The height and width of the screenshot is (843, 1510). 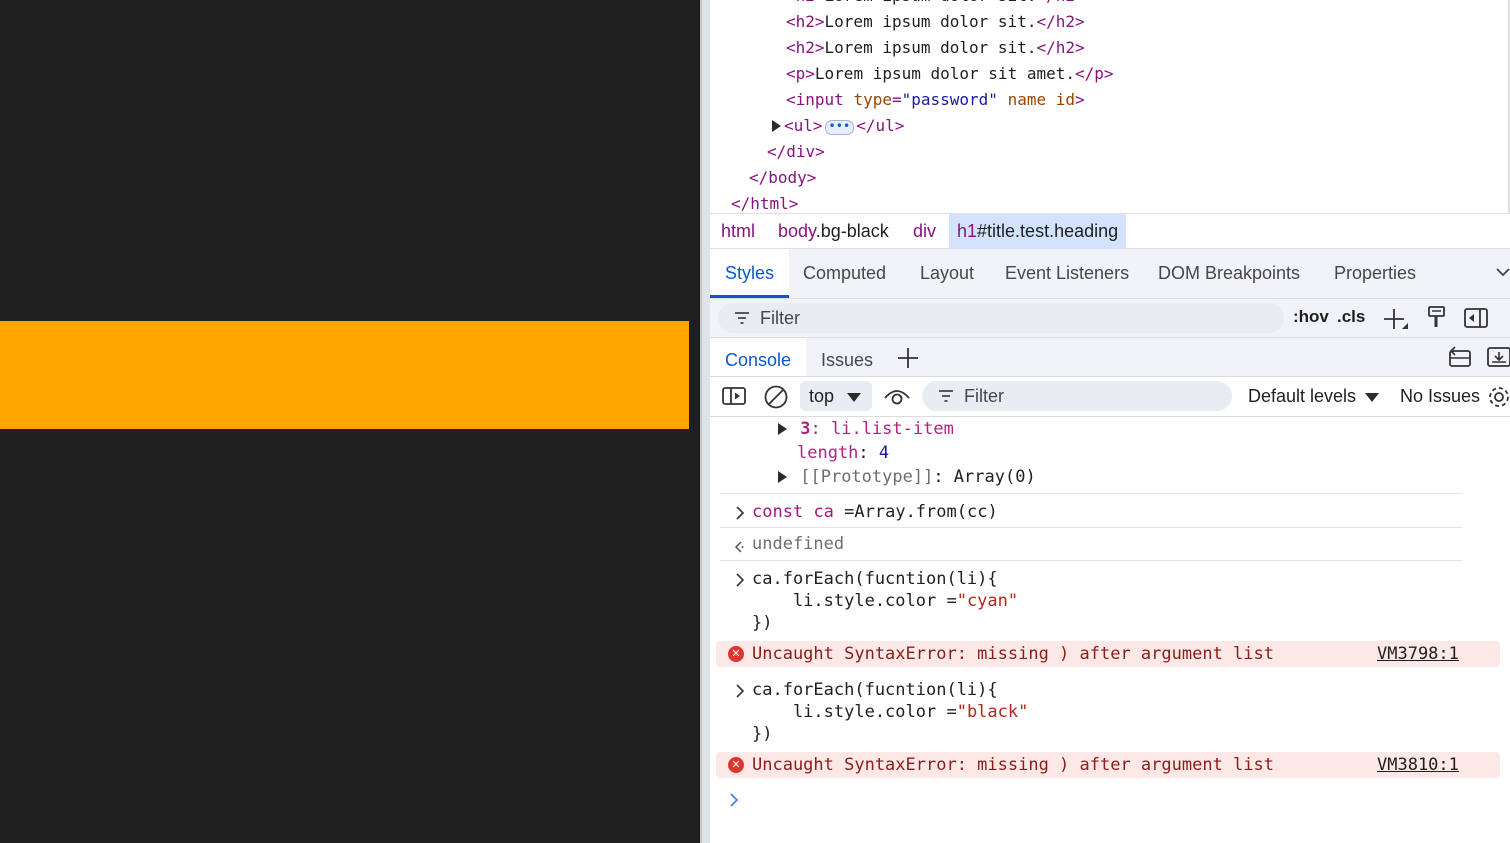 I want to click on tree-line-p: <p>Lorem ipsum dolor sit amet.</p>, so click(x=950, y=74).